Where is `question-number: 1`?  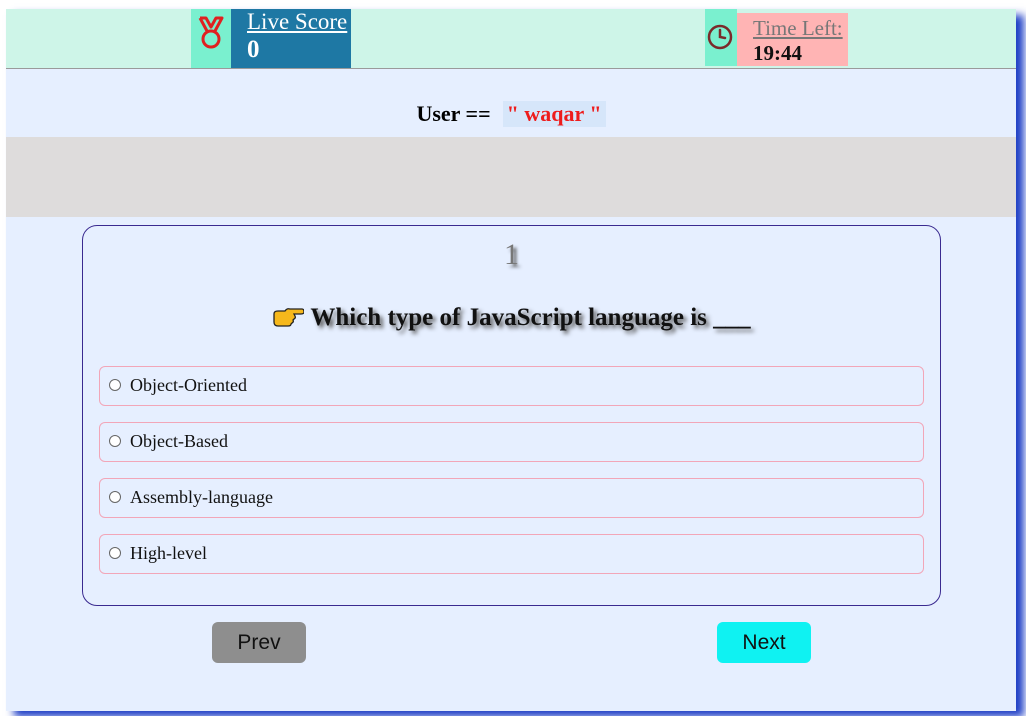
question-number: 1 is located at coordinates (511, 254).